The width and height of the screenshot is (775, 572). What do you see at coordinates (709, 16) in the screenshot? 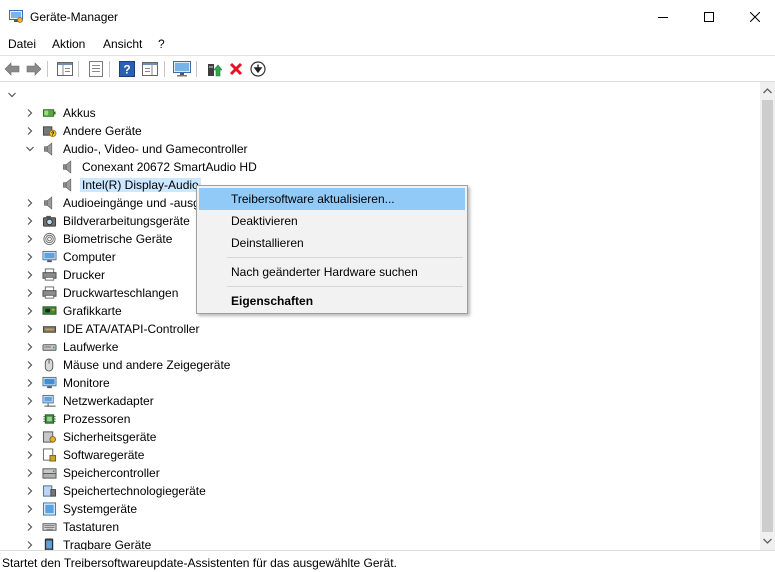
I see `maximize-button` at bounding box center [709, 16].